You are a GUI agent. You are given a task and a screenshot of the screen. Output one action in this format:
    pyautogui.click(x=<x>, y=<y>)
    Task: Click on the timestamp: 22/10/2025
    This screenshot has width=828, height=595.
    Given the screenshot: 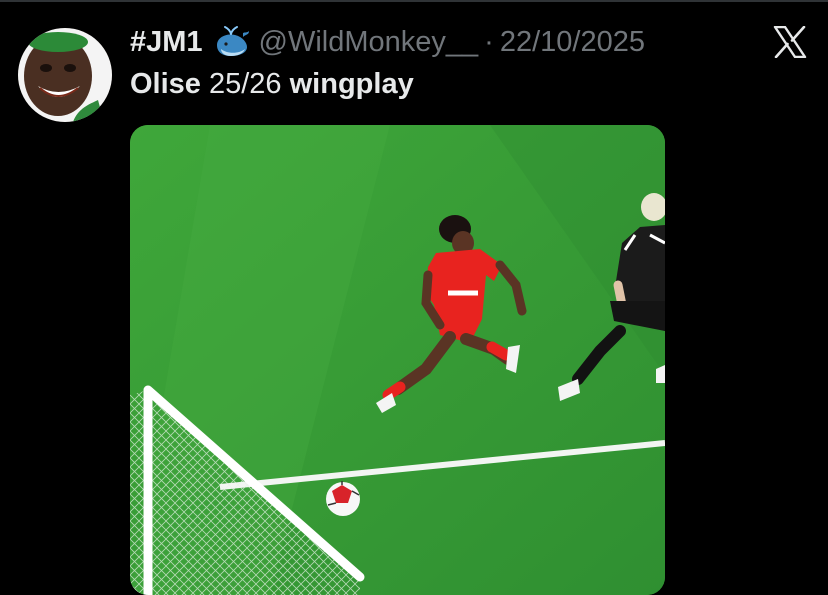 What is the action you would take?
    pyautogui.click(x=572, y=42)
    